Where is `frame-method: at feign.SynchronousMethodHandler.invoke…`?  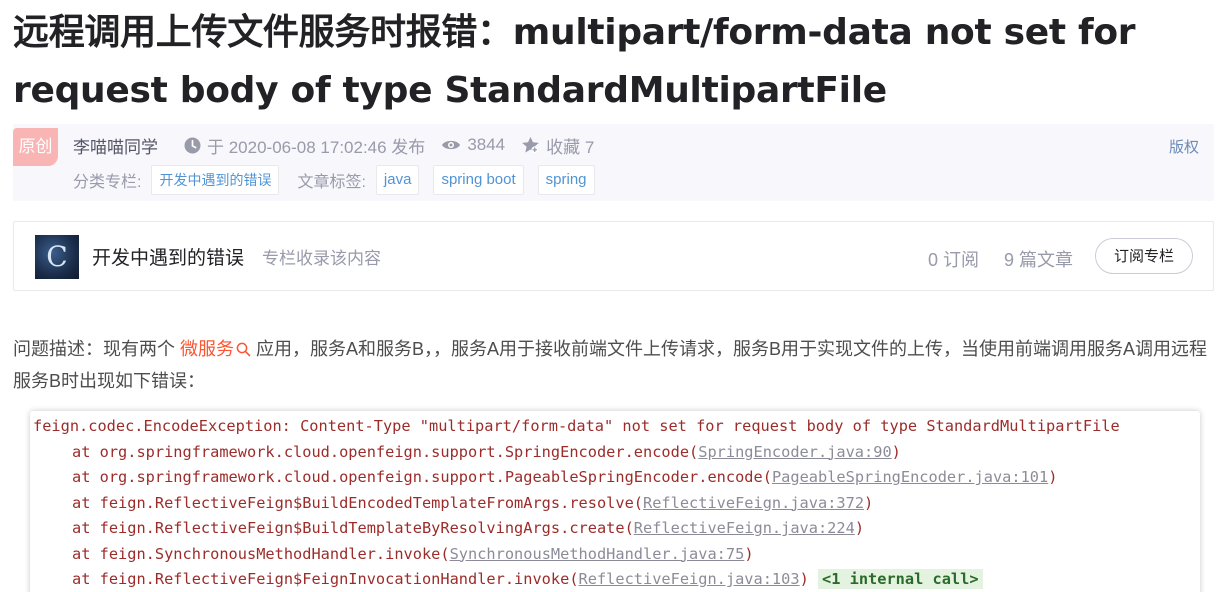 frame-method: at feign.SynchronousMethodHandler.invoke… is located at coordinates (261, 553).